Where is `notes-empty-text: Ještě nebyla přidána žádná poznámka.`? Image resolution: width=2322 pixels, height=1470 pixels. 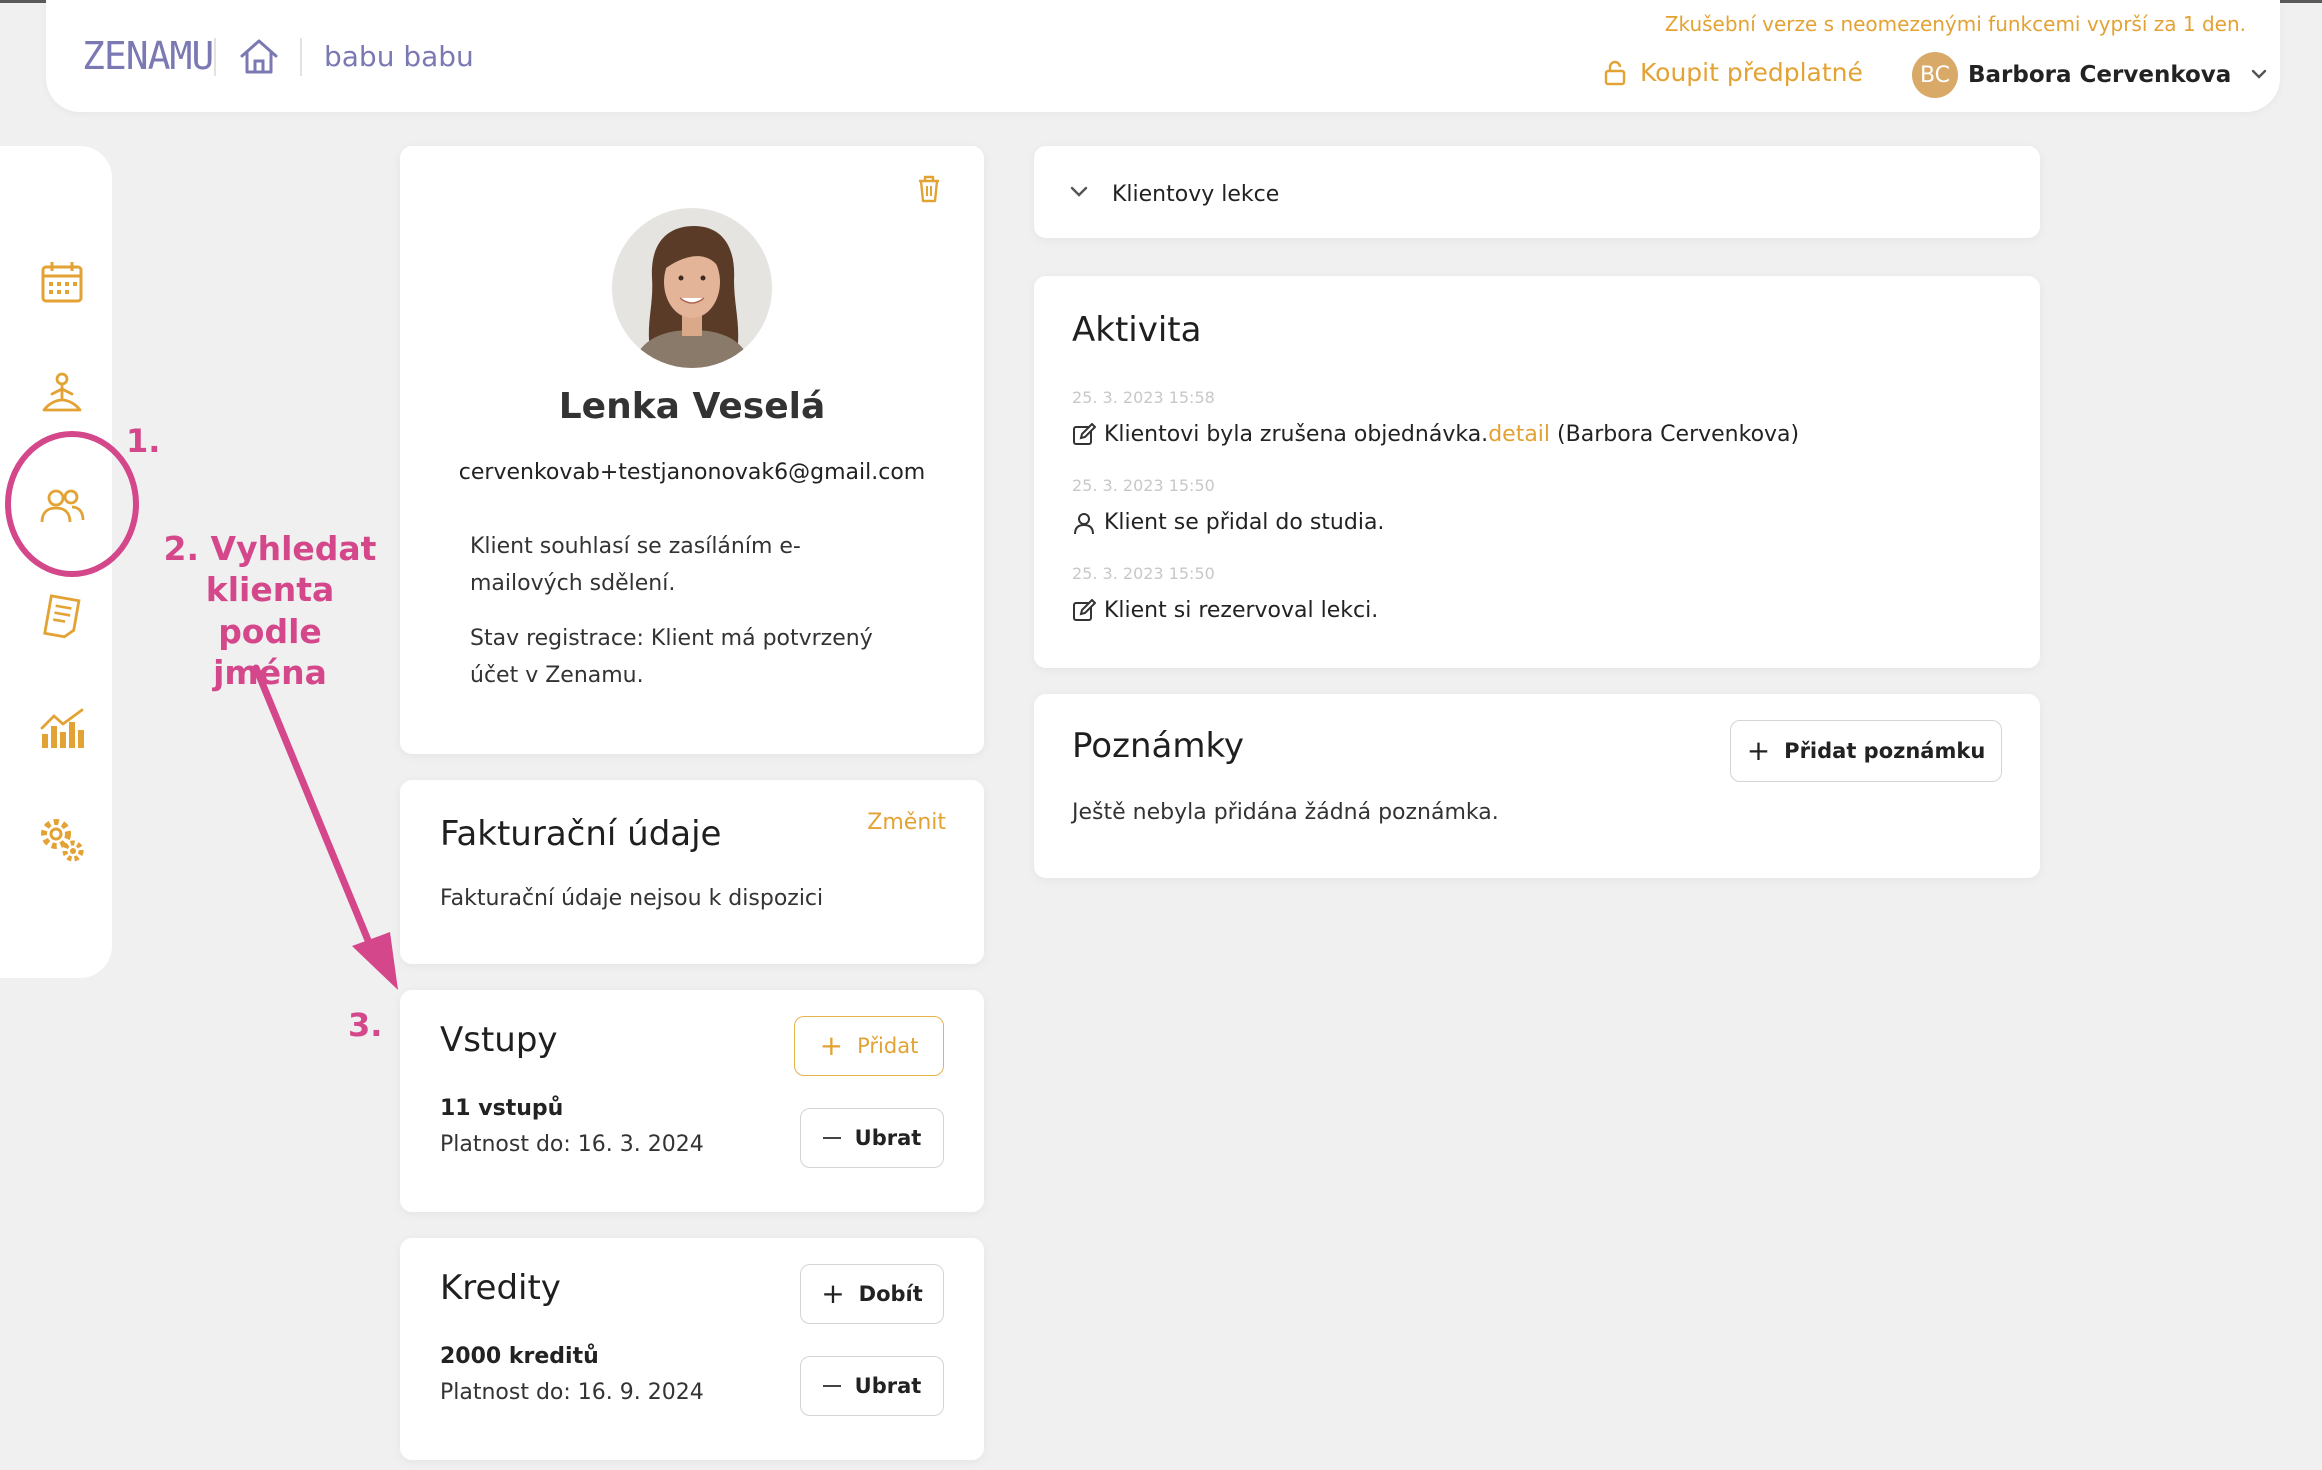 notes-empty-text: Ještě nebyla přidána žádná poznámka. is located at coordinates (1285, 812).